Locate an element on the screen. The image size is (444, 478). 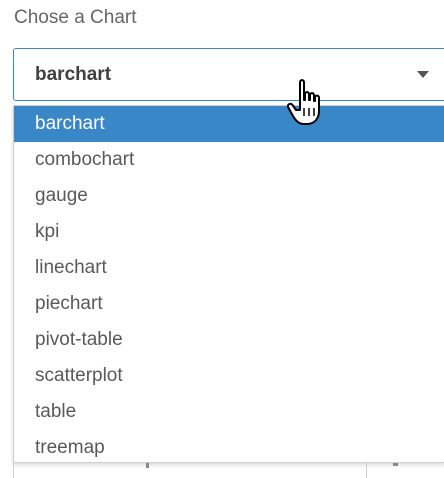
chart-type-select: barchart is located at coordinates (228, 74).